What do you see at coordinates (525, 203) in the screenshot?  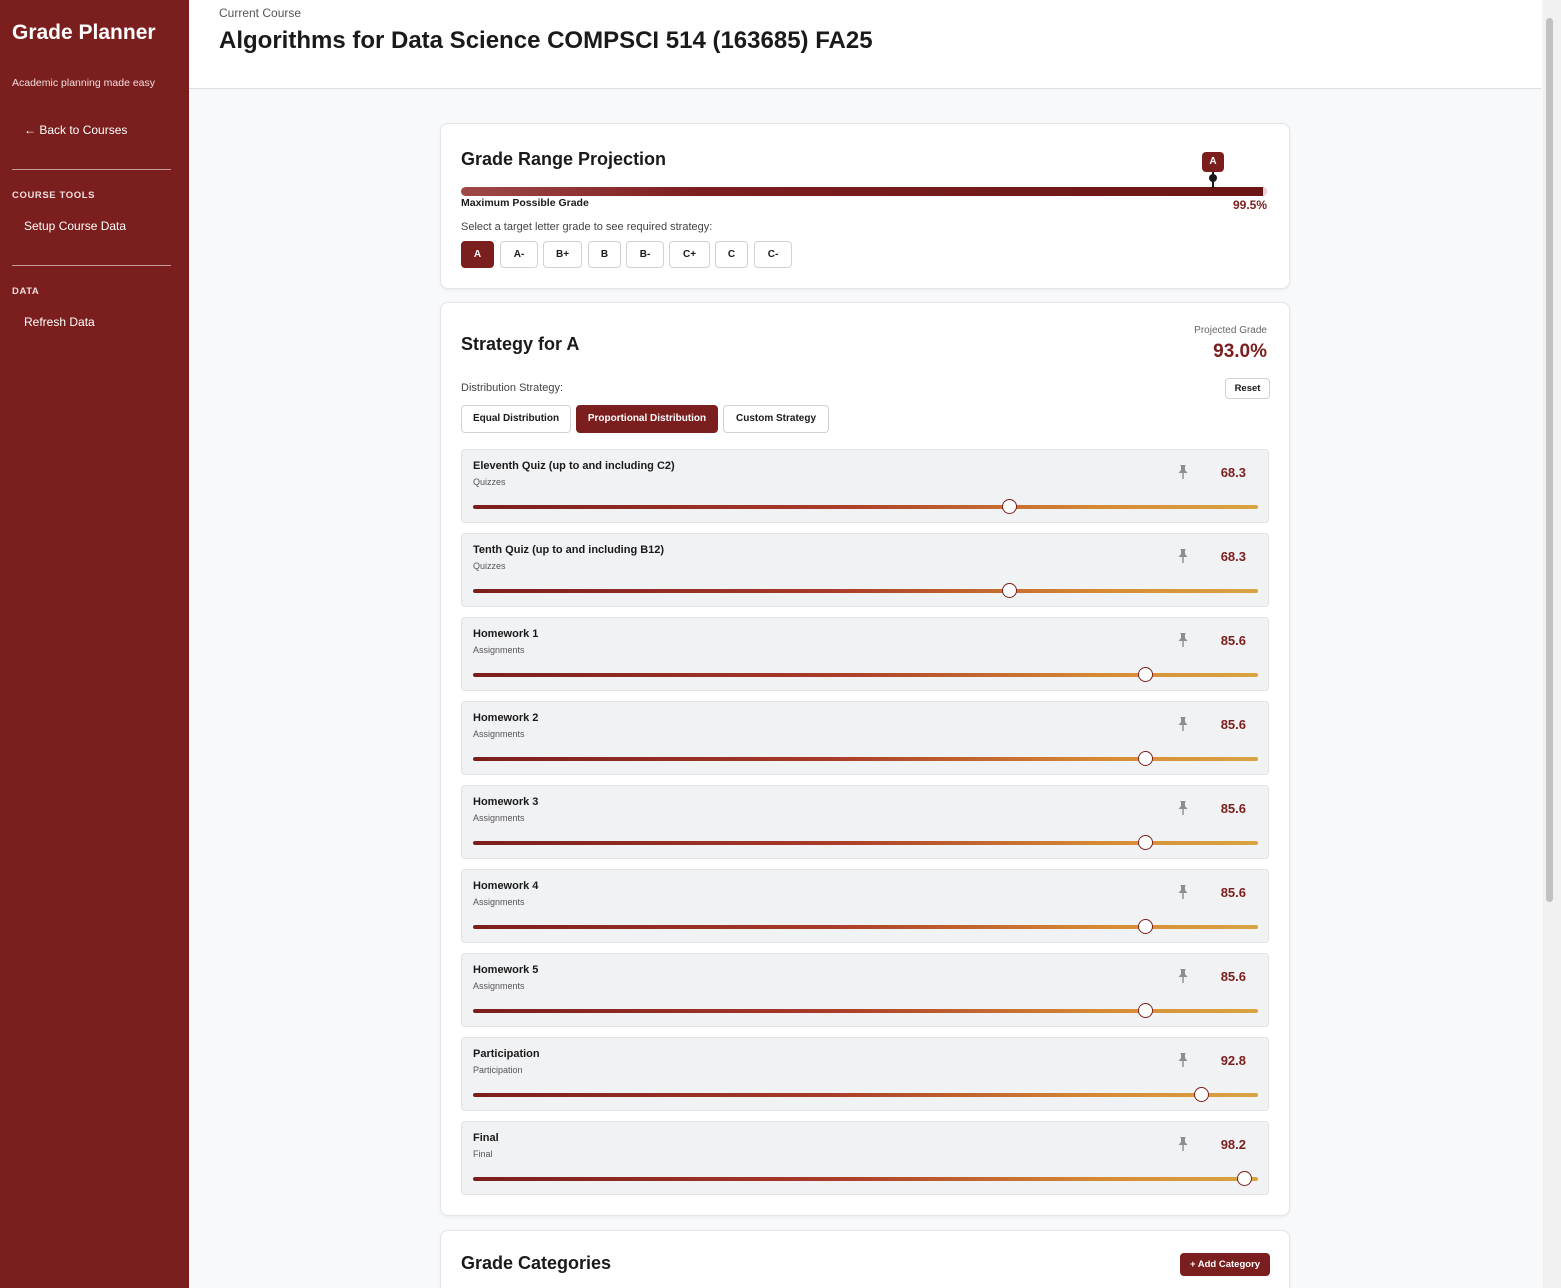 I see `max-grade-label: Maximum Possible Grade` at bounding box center [525, 203].